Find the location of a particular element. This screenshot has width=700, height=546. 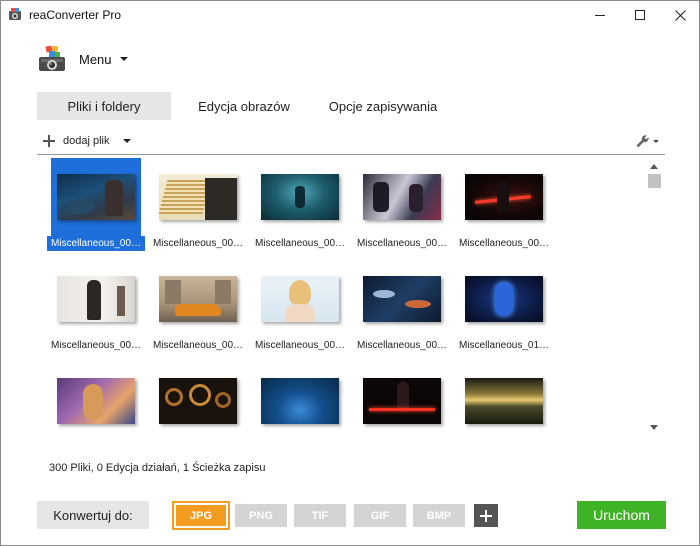

scroll-thumb is located at coordinates (654, 181).